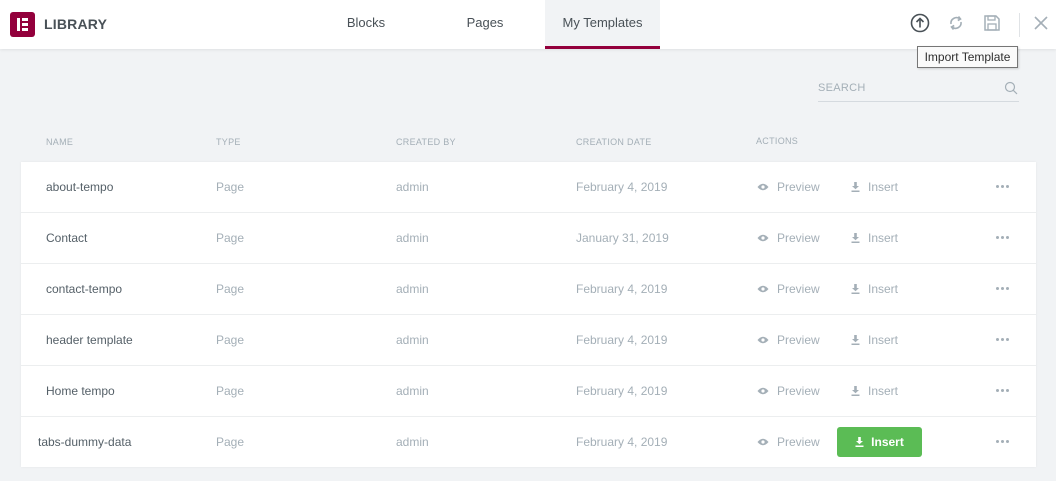 This screenshot has width=1056, height=481. What do you see at coordinates (84, 289) in the screenshot?
I see `template-name: contact-tempo` at bounding box center [84, 289].